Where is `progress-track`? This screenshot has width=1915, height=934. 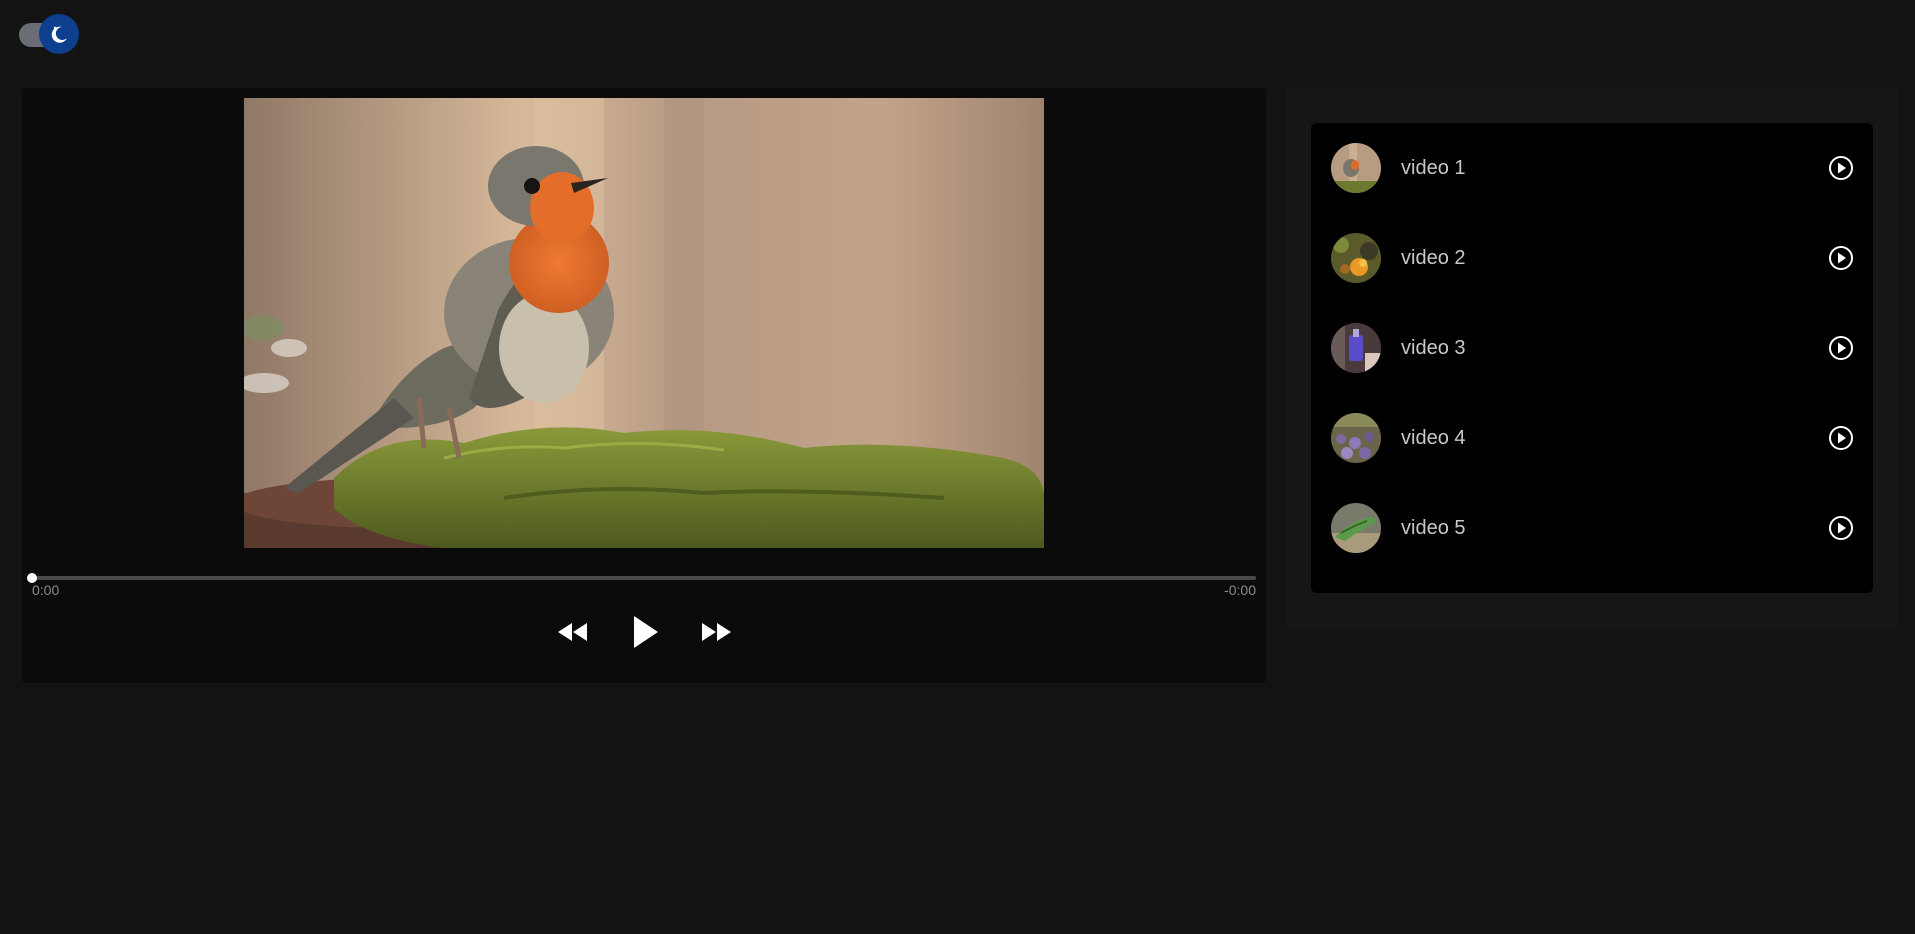 progress-track is located at coordinates (644, 578).